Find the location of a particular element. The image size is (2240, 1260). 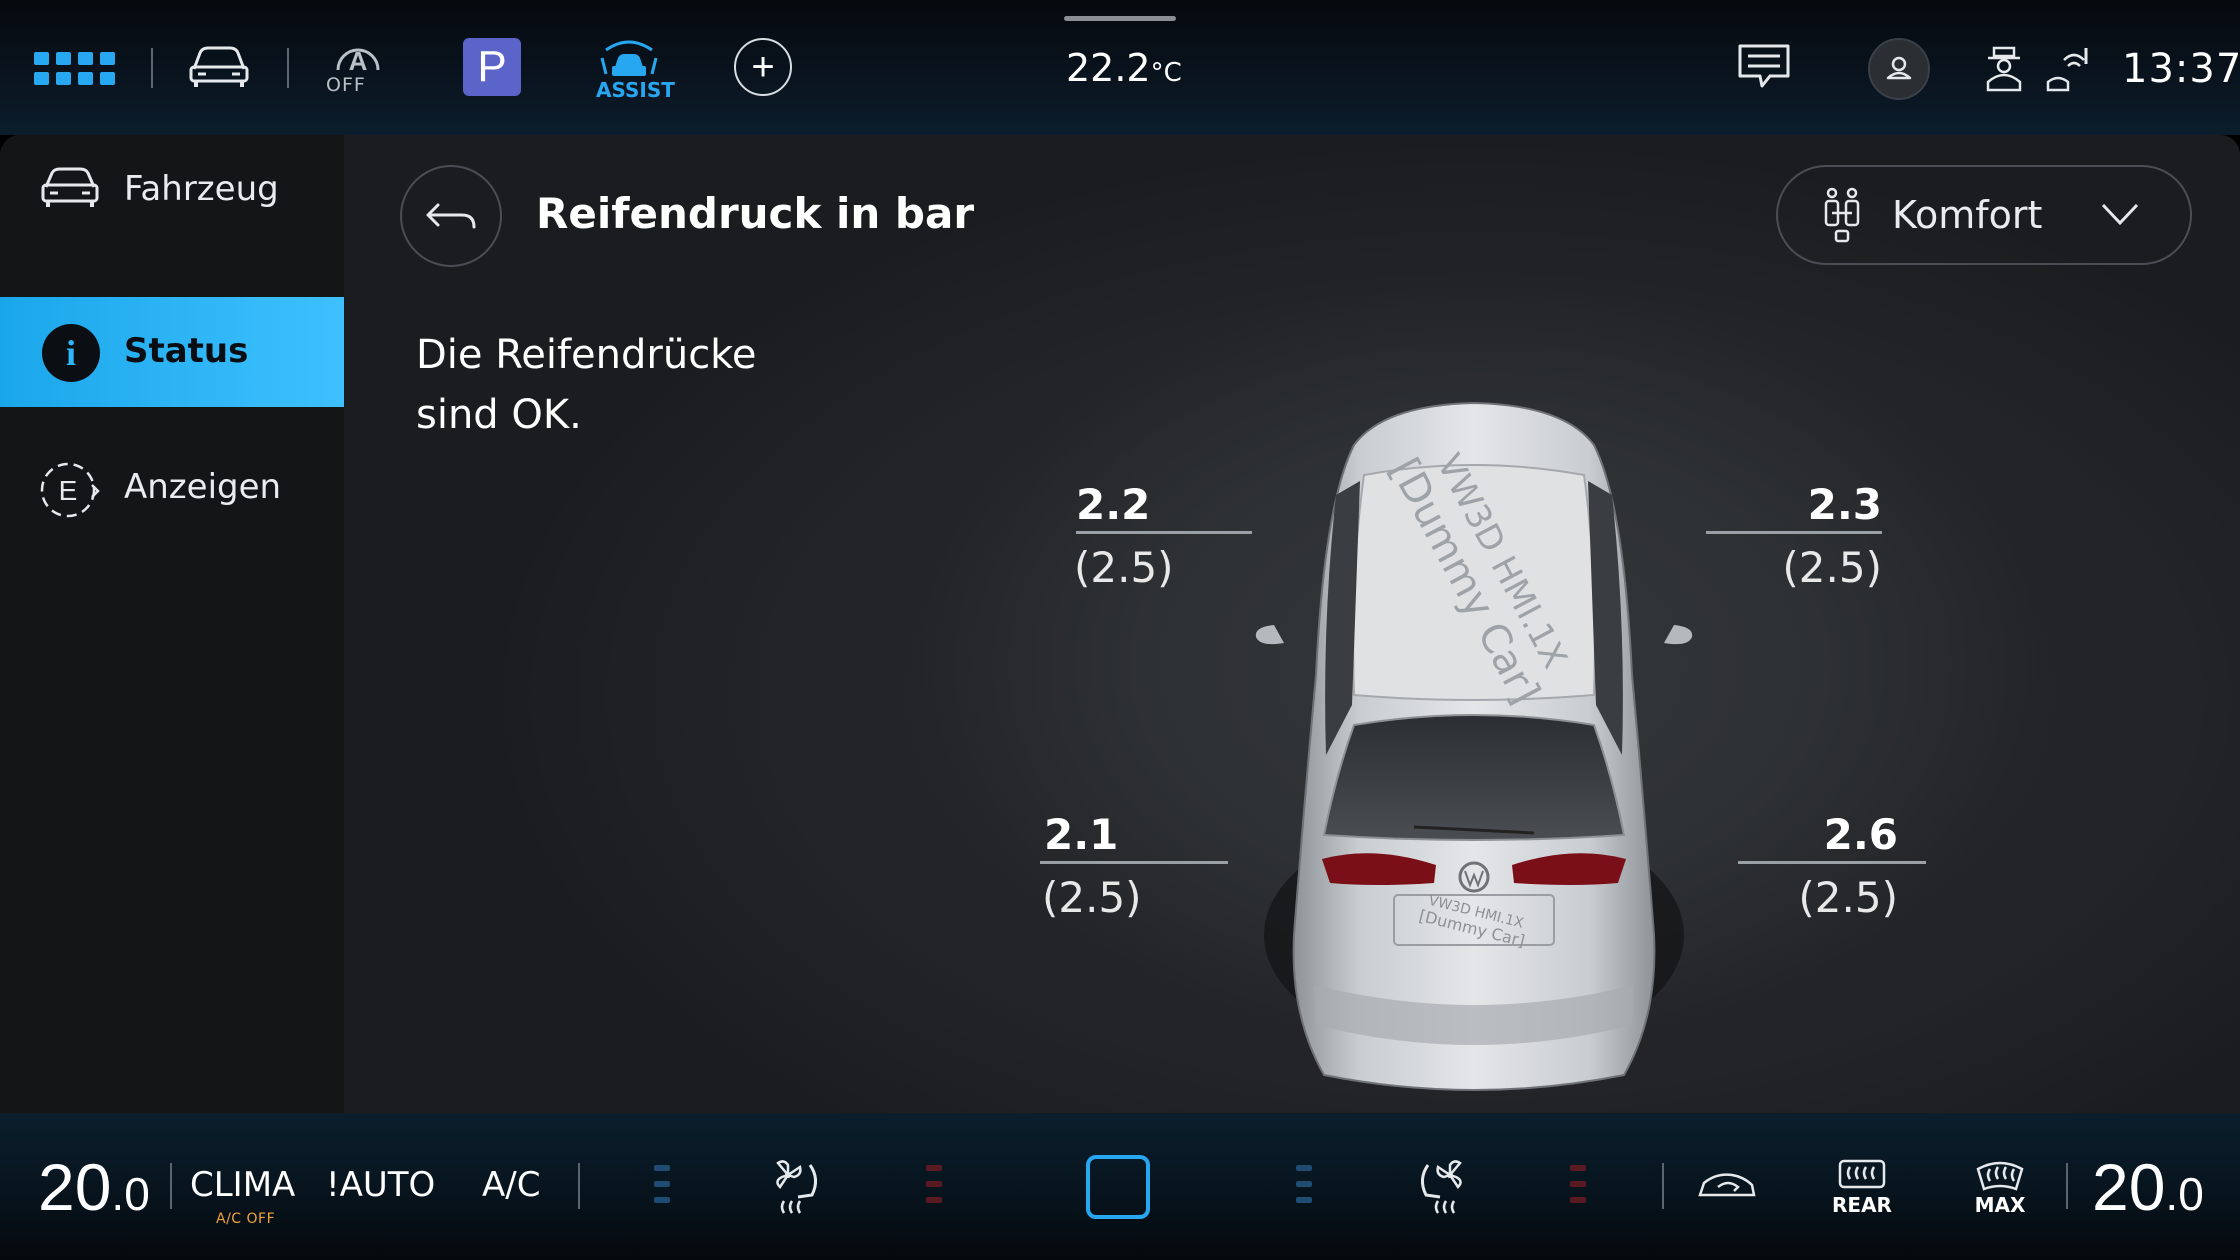

tire-pressure-value: 2.3 is located at coordinates (1844, 504).